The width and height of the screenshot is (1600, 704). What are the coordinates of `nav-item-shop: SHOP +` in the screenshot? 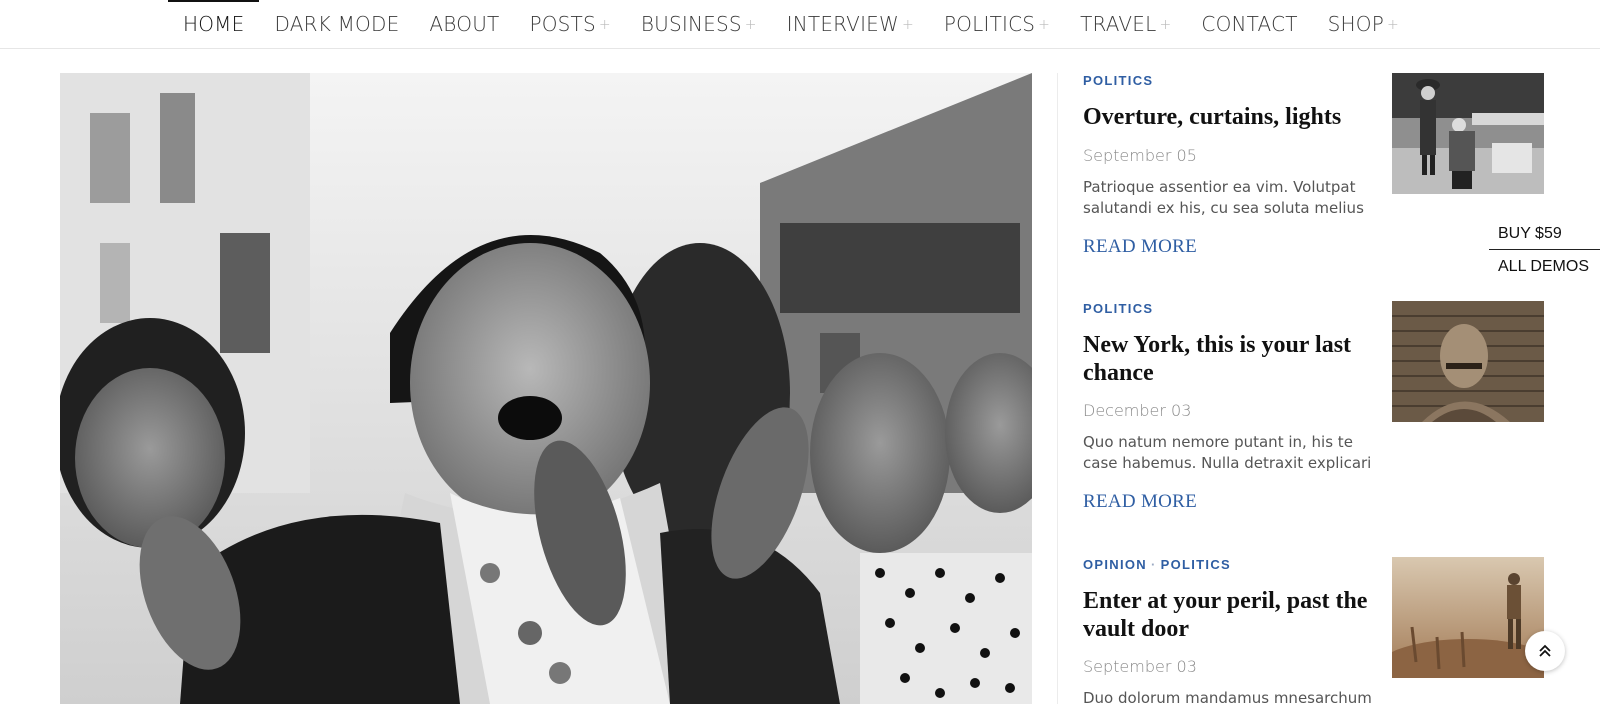 It's located at (1363, 24).